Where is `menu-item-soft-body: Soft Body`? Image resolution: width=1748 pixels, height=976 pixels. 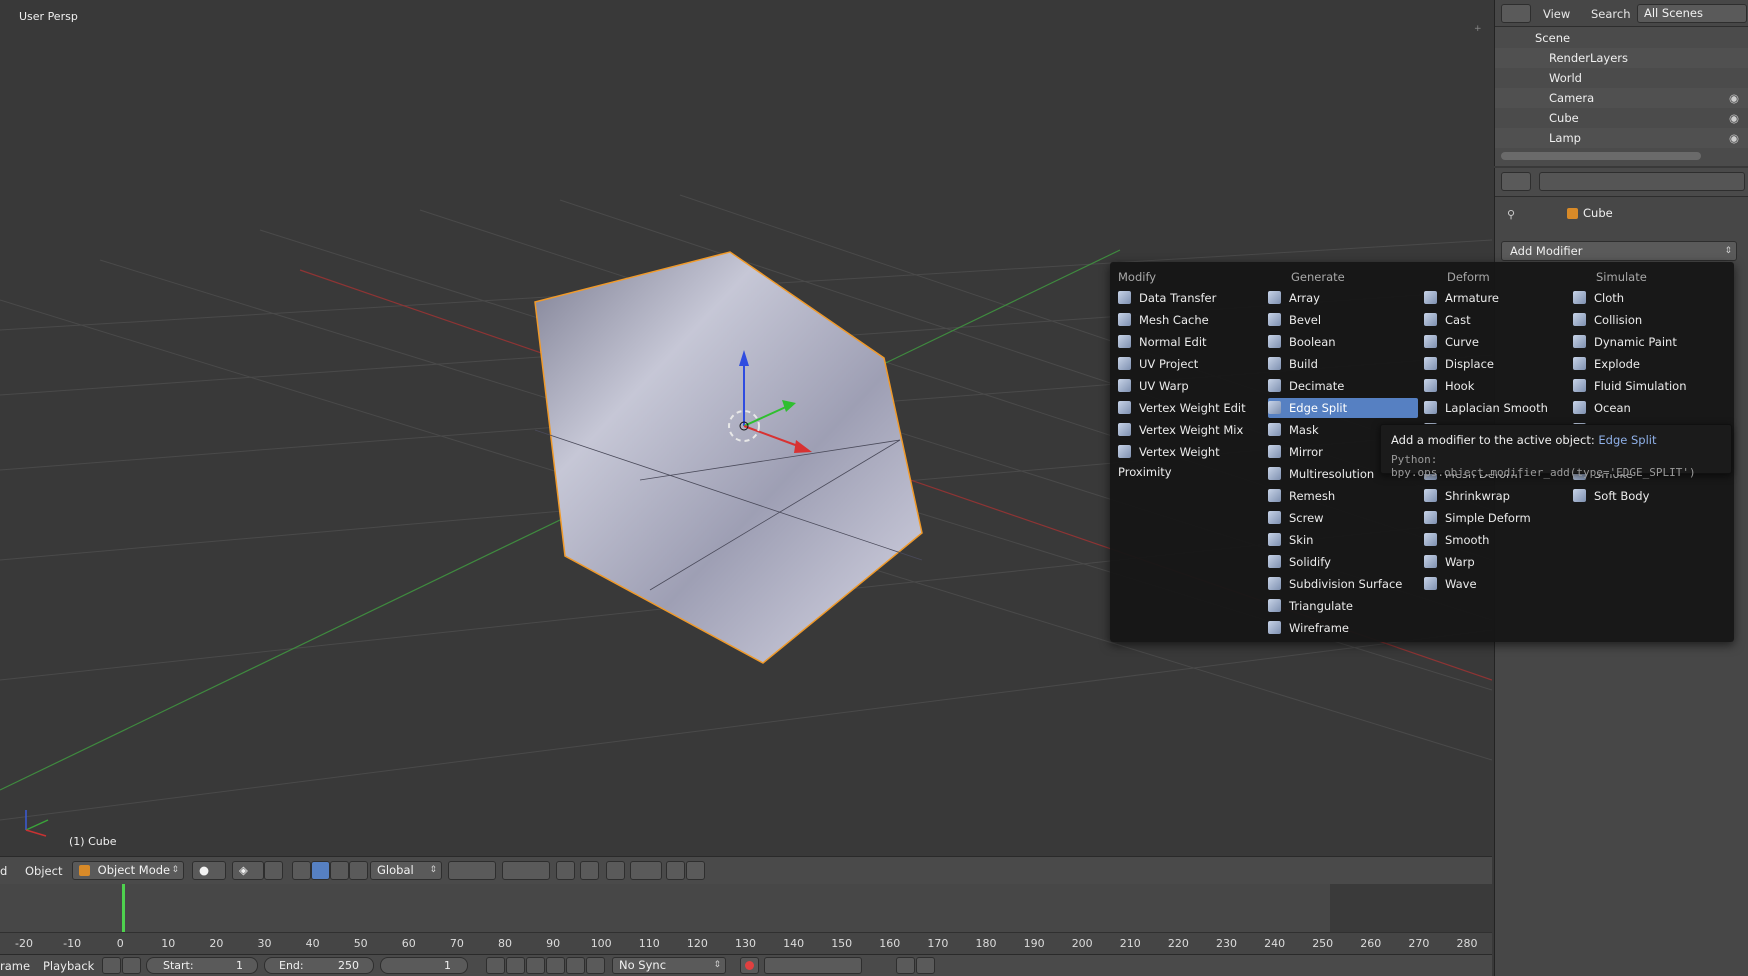
menu-item-soft-body: Soft Body is located at coordinates (1648, 496).